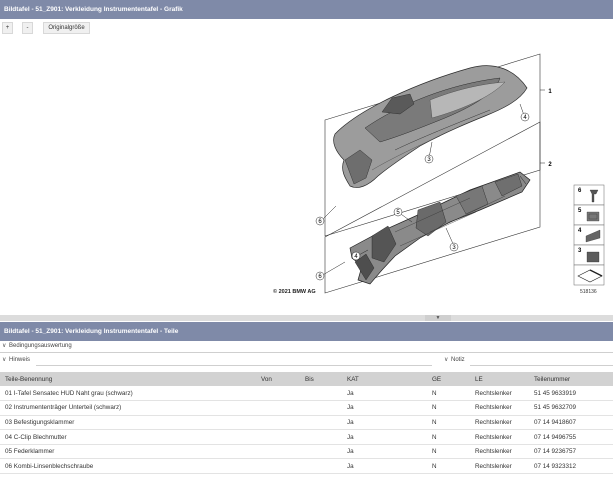 This screenshot has width=613, height=480. What do you see at coordinates (571, 437) in the screenshot?
I see `cell-part-number: 07 14 9496755` at bounding box center [571, 437].